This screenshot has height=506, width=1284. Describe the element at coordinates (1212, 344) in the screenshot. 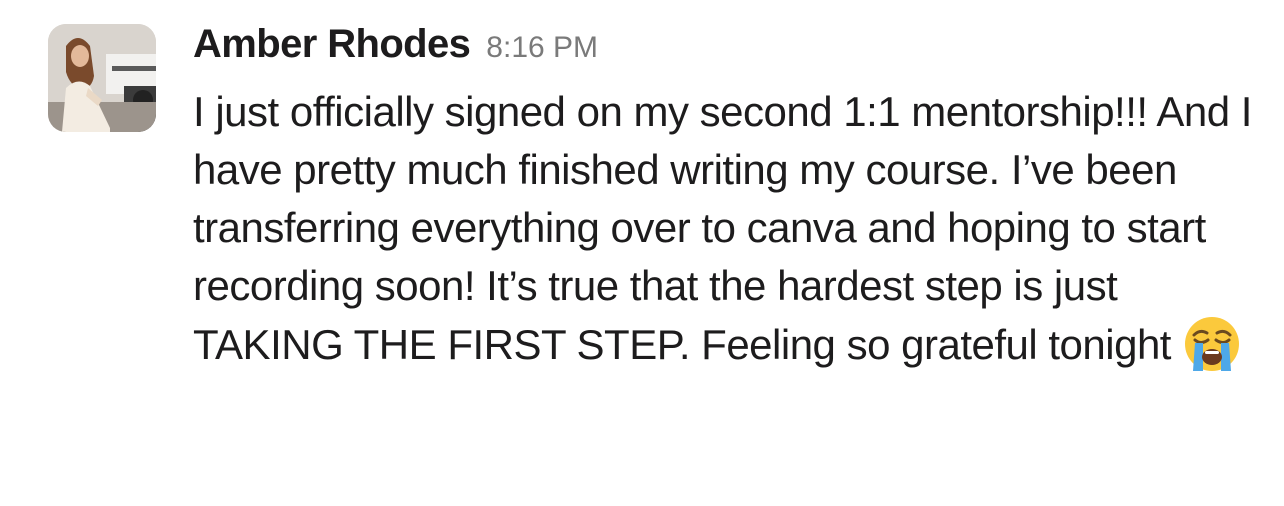

I see `loudly-crying-face-icon` at that location.